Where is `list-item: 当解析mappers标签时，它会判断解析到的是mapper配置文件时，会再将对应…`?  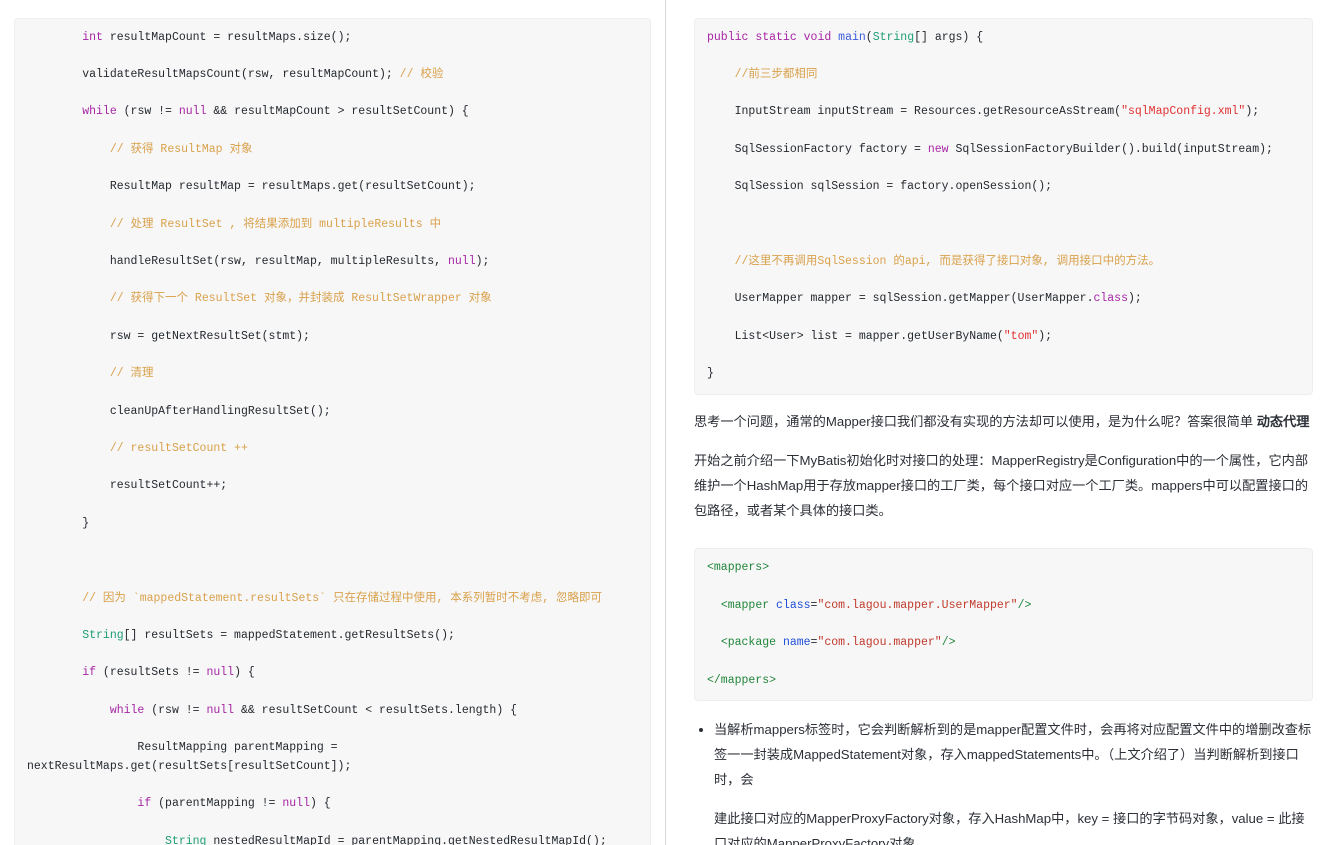
list-item: 当解析mappers标签时，它会判断解析到的是mapper配置文件时，会再将对应… is located at coordinates (1013, 754).